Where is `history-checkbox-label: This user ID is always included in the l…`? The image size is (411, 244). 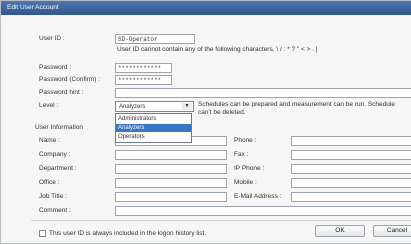 history-checkbox-label: This user ID is always included in the l… is located at coordinates (128, 233).